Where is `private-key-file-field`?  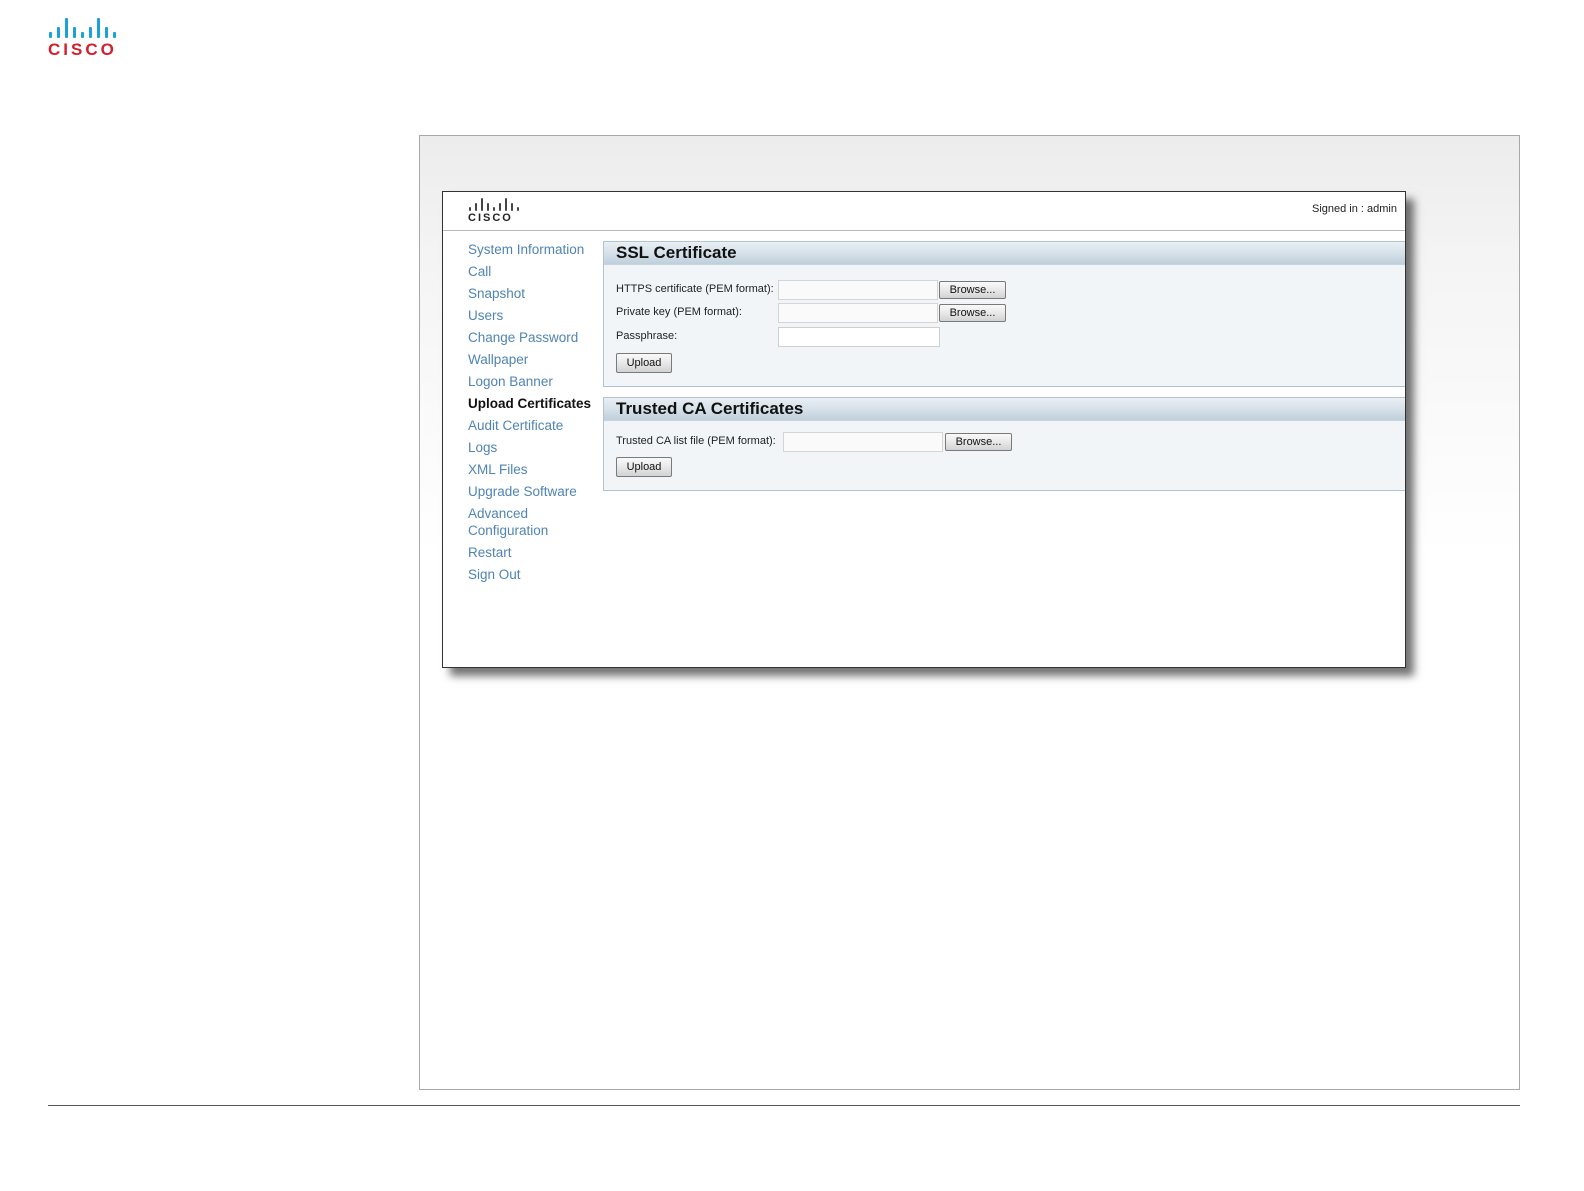 private-key-file-field is located at coordinates (858, 313).